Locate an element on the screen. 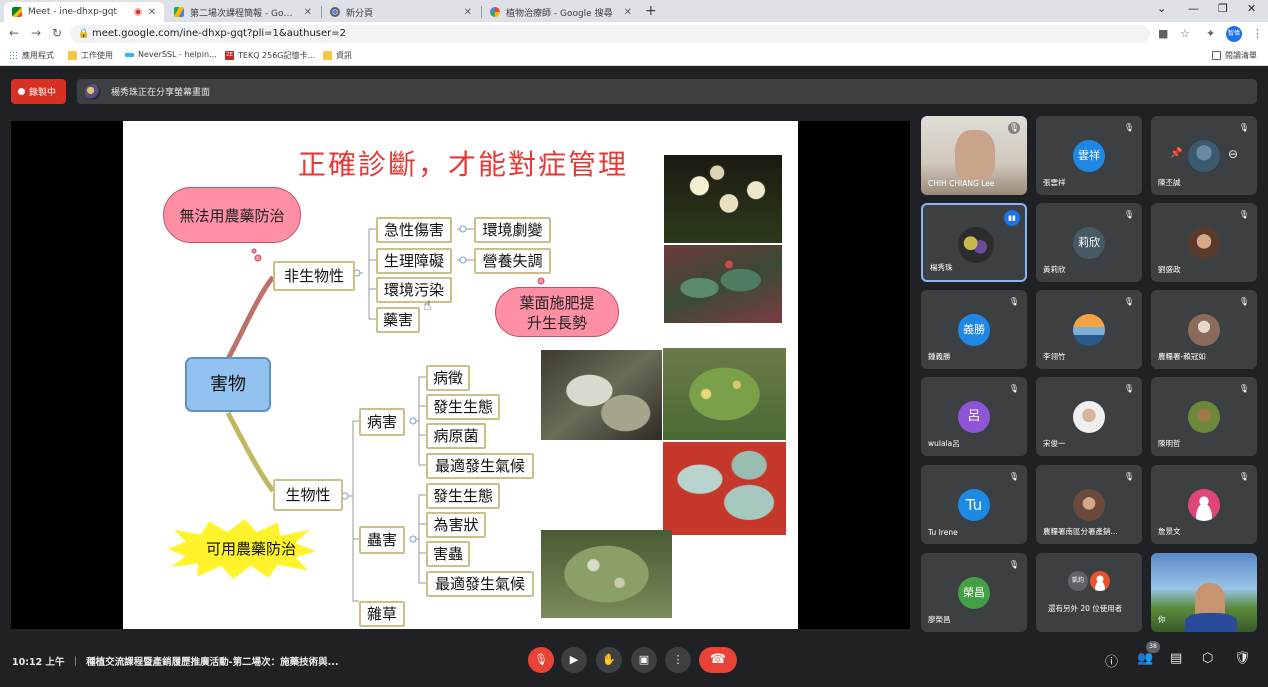 This screenshot has width=1268, height=687. hand-cursor-icon: ☝ is located at coordinates (427, 306).